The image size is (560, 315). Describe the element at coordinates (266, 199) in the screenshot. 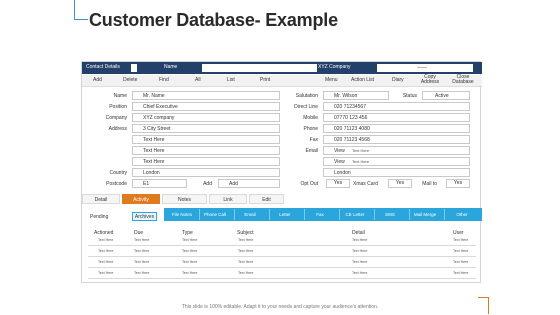

I see `tab-edit: Edit` at that location.